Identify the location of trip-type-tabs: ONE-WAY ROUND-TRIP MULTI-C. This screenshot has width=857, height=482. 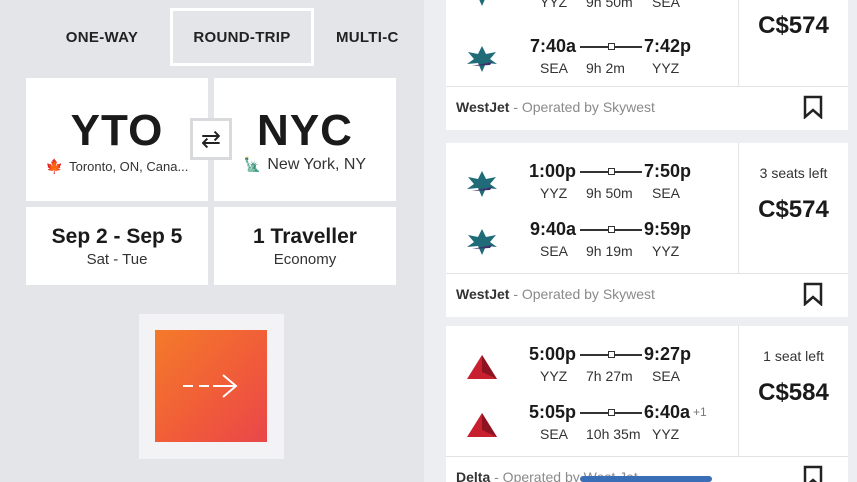
(212, 38).